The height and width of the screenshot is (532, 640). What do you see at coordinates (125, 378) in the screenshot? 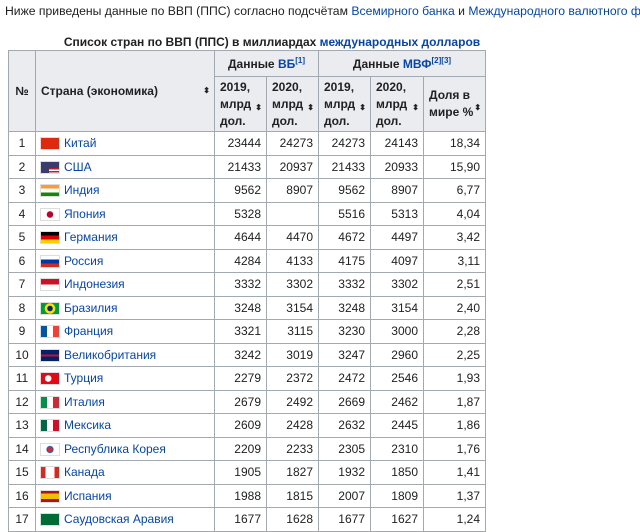
I see `country-cell: Турция` at bounding box center [125, 378].